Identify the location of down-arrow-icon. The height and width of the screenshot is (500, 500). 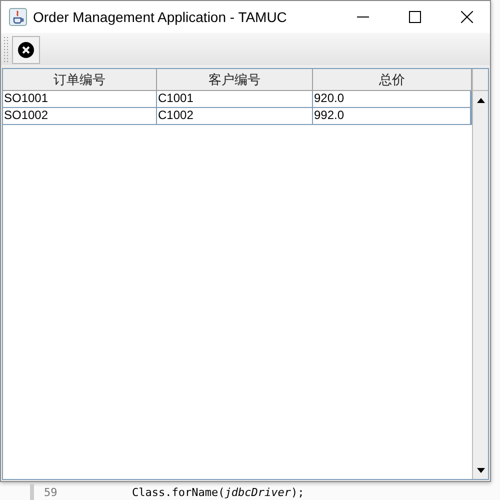
(480, 470).